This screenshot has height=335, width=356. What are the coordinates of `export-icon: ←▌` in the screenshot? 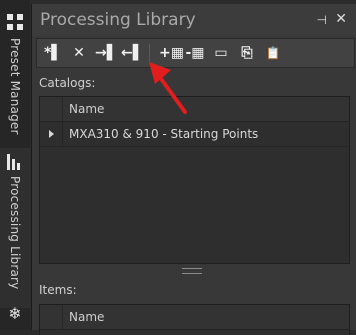 It's located at (132, 53).